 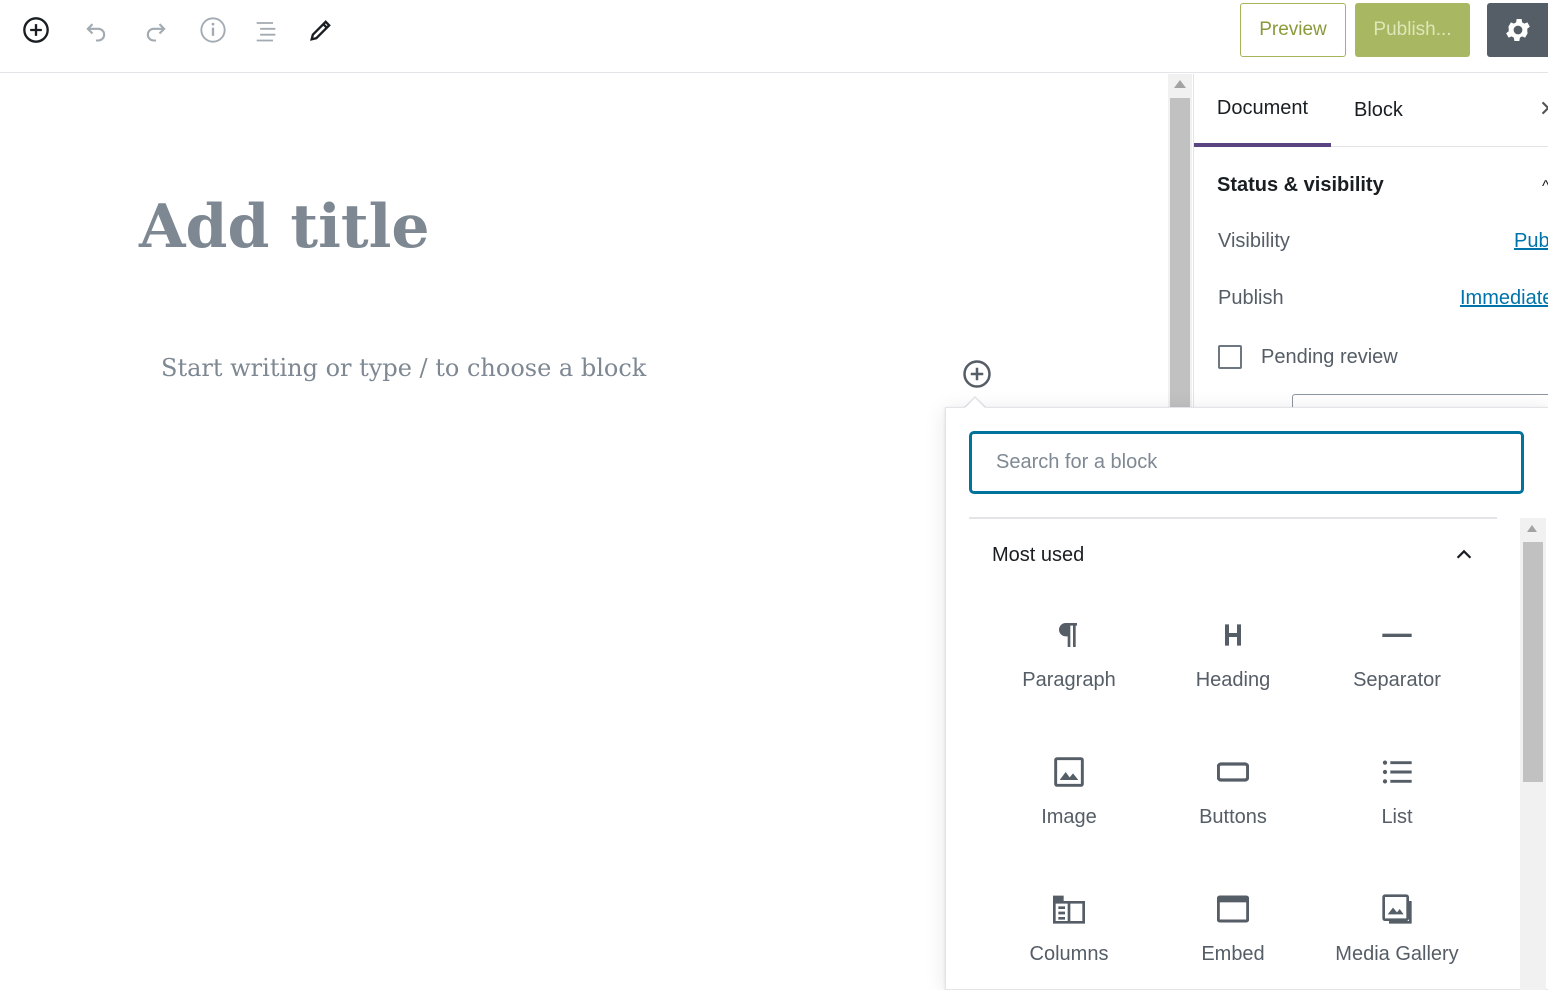 What do you see at coordinates (1397, 931) in the screenshot?
I see `block-item-media-gallery: Media Gallery` at bounding box center [1397, 931].